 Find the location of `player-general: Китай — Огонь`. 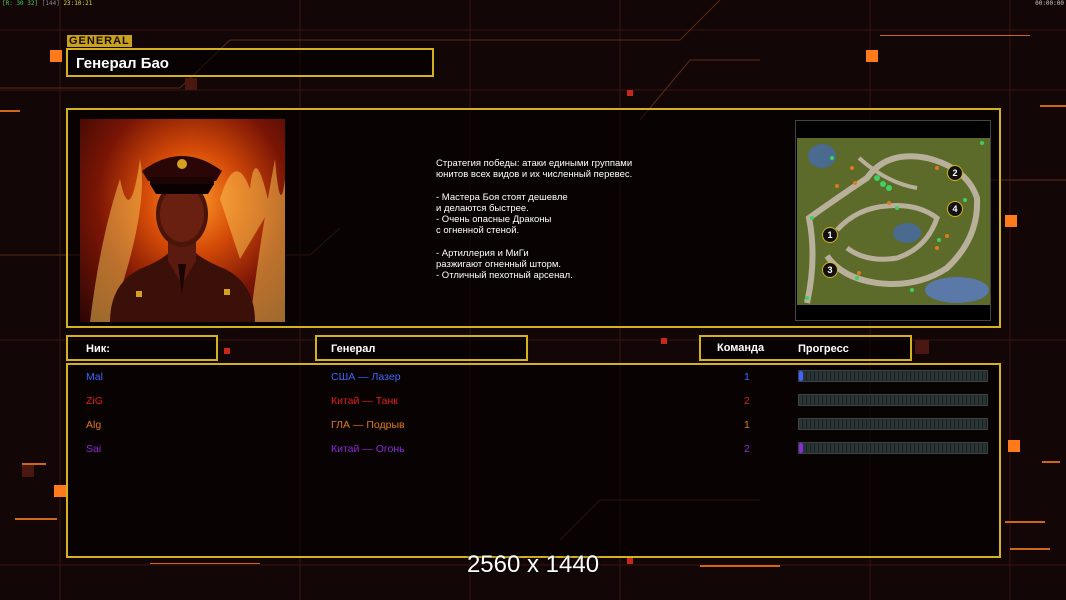

player-general: Китай — Огонь is located at coordinates (368, 449).